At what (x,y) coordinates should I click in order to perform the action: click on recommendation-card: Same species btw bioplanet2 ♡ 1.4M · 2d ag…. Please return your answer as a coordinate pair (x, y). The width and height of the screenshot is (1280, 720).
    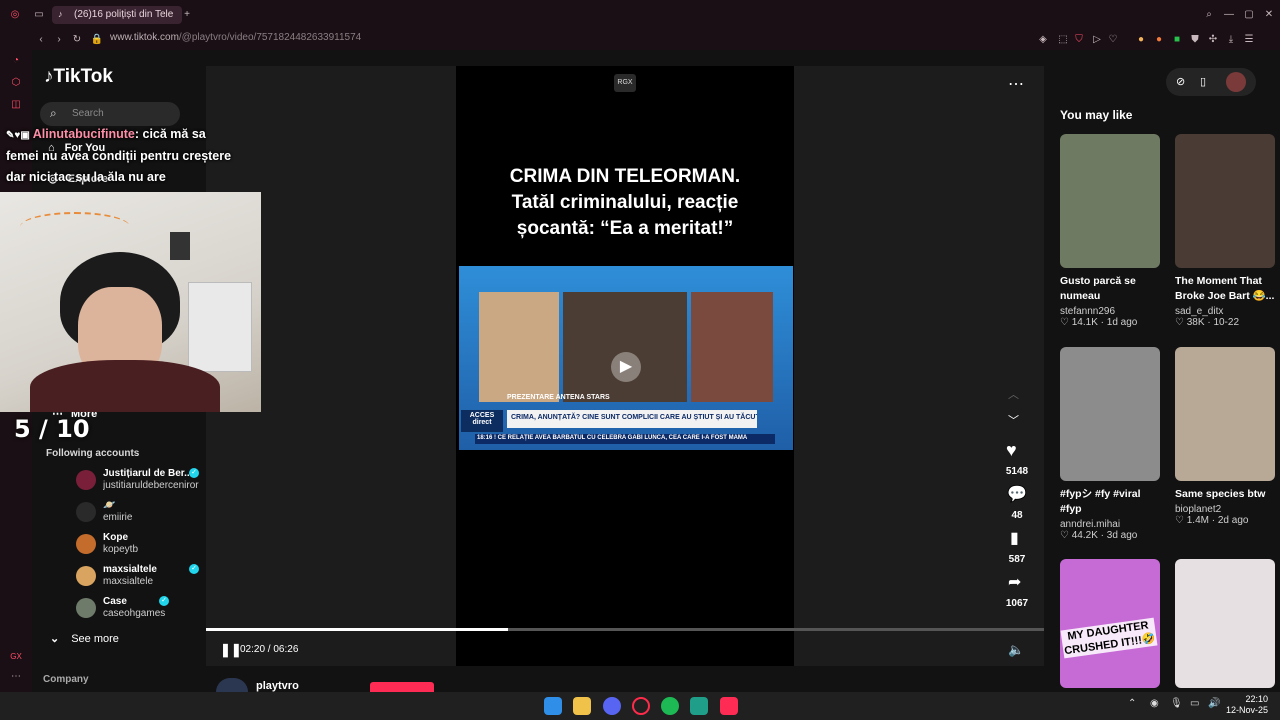
    Looking at the image, I should click on (1225, 436).